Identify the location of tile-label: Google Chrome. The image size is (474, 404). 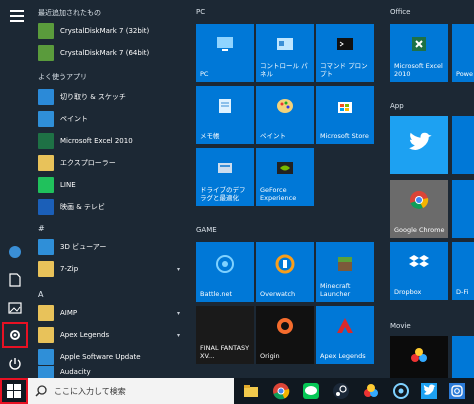
(419, 230).